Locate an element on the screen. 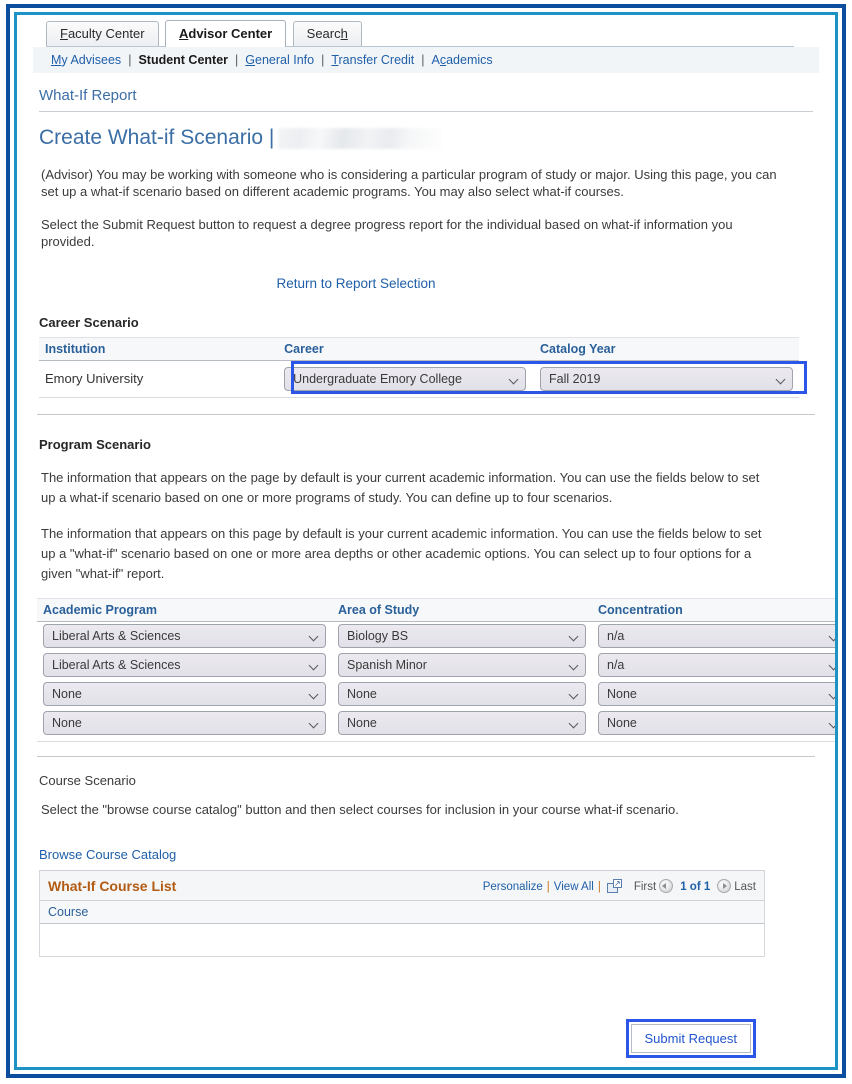 The height and width of the screenshot is (1084, 852). pager-last-label: Last is located at coordinates (745, 887).